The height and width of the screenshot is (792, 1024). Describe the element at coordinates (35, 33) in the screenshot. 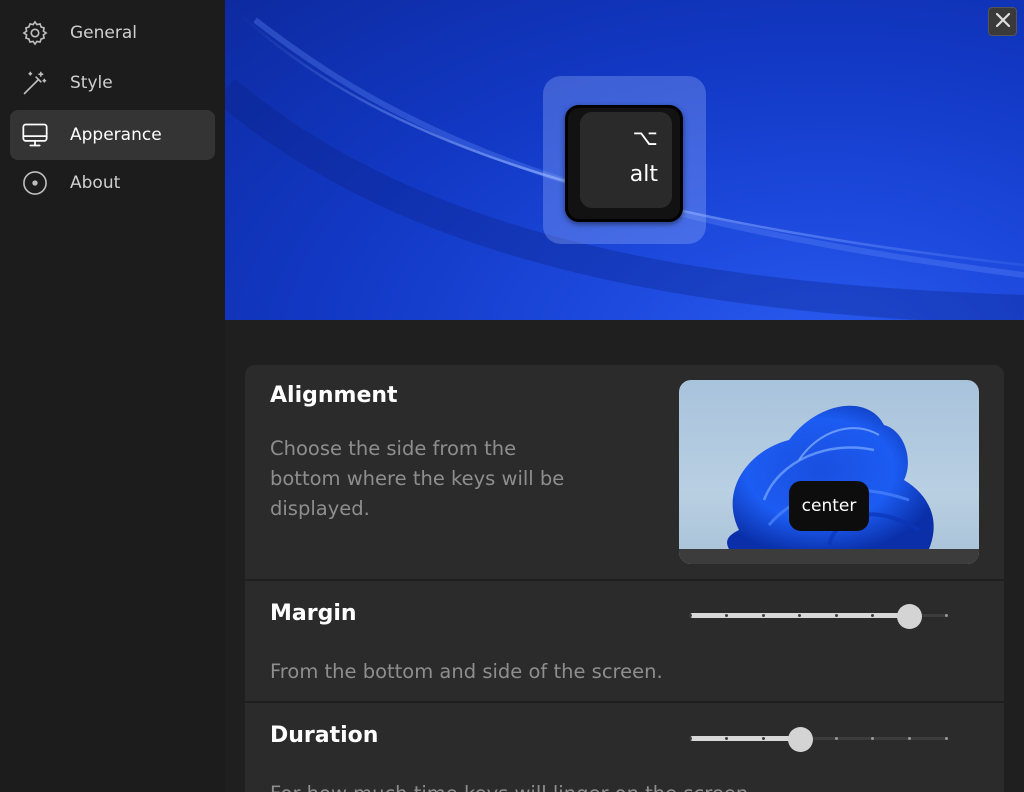

I see `gear-icon` at that location.